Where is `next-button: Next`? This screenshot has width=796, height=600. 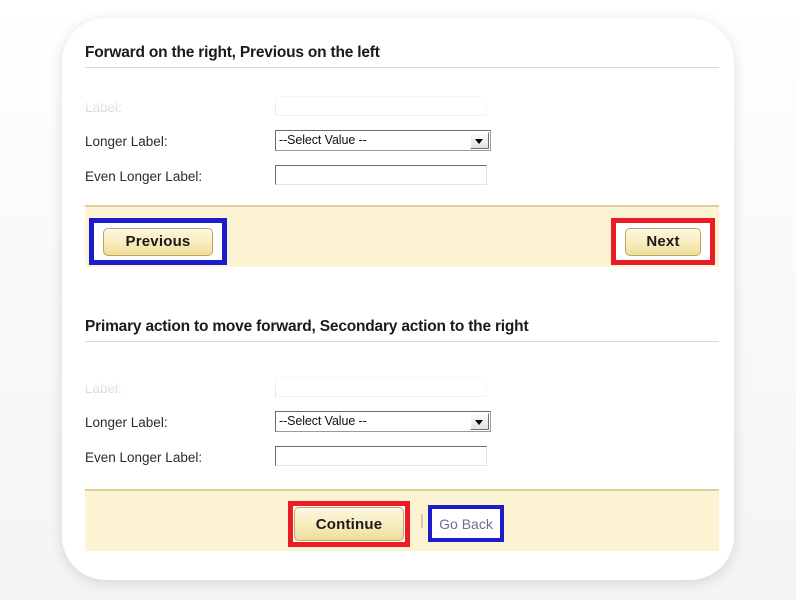 next-button: Next is located at coordinates (663, 241).